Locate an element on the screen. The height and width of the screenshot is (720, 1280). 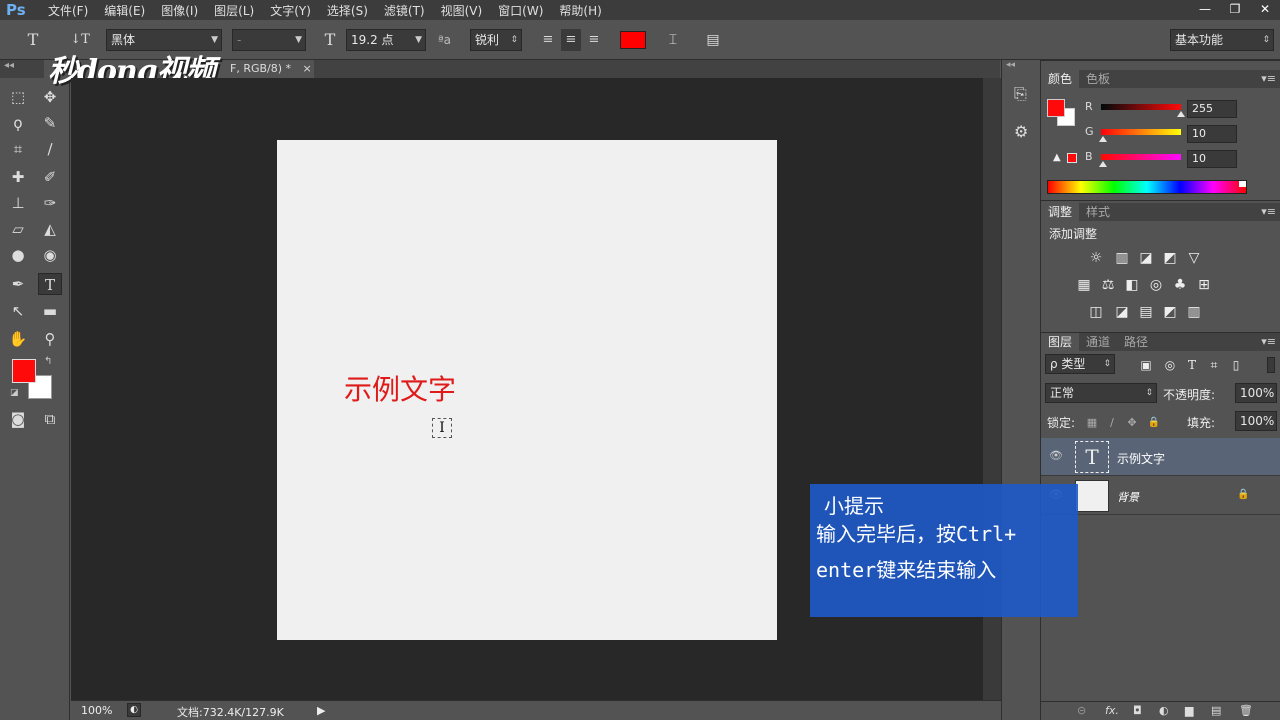
clone-stamp-tool-icon: ⊥ is located at coordinates (18, 203).